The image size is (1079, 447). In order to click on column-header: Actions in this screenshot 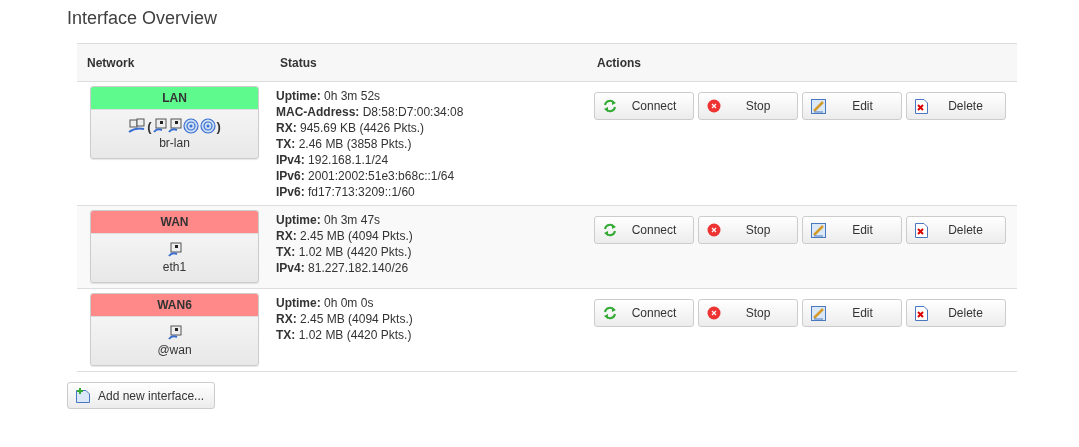, I will do `click(619, 62)`.